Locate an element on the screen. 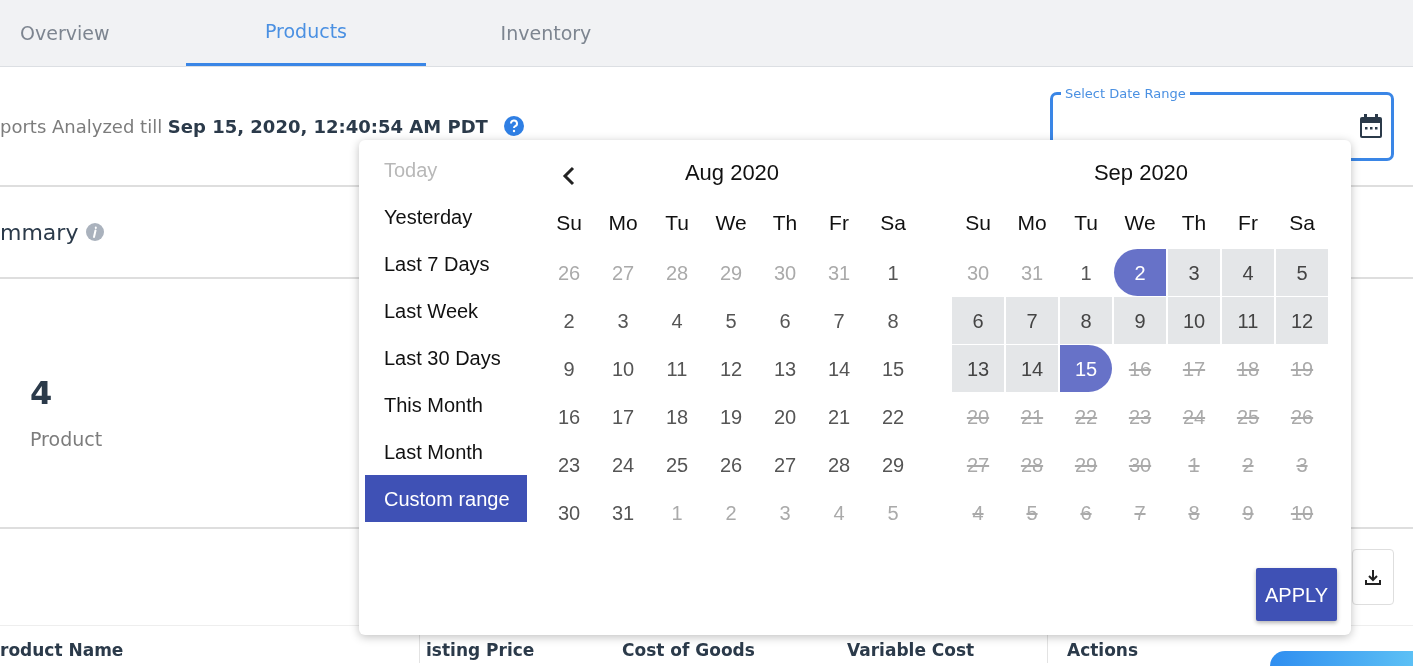  report-status-text: ports Analyzed till Sep 15, 2020, 12:40:54 AM PDT is located at coordinates (244, 126).